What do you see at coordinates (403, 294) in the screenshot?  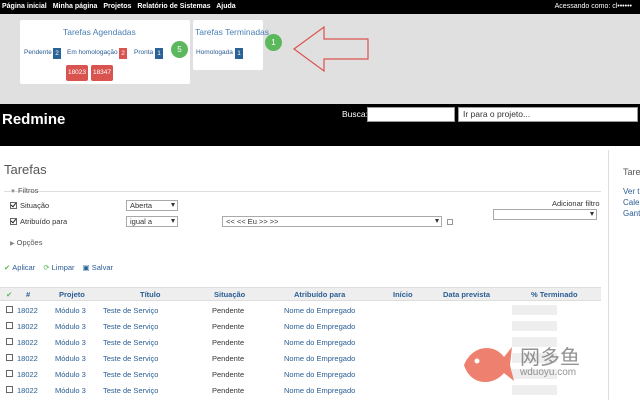 I see `col-header-start: Início` at bounding box center [403, 294].